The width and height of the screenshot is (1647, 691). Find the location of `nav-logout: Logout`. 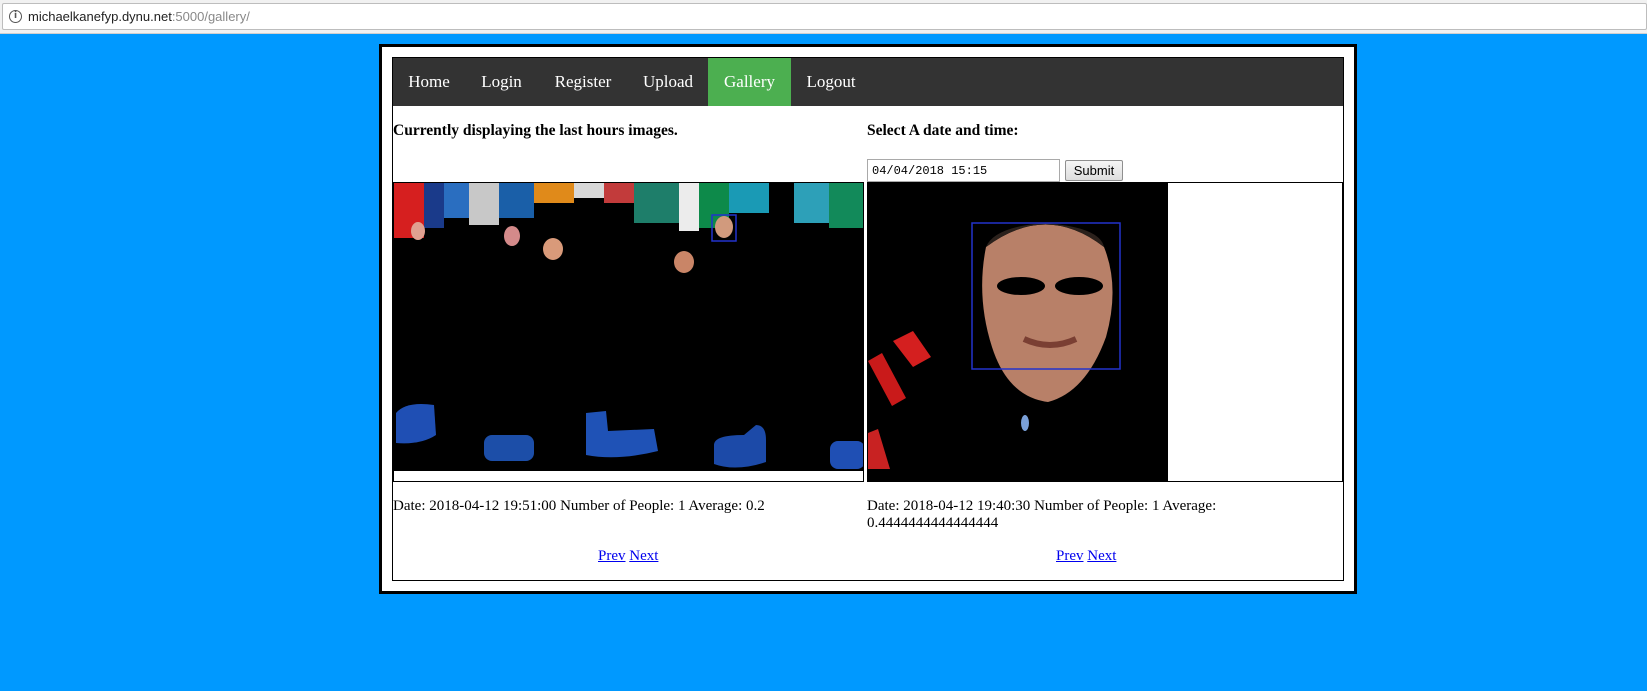

nav-logout: Logout is located at coordinates (831, 82).